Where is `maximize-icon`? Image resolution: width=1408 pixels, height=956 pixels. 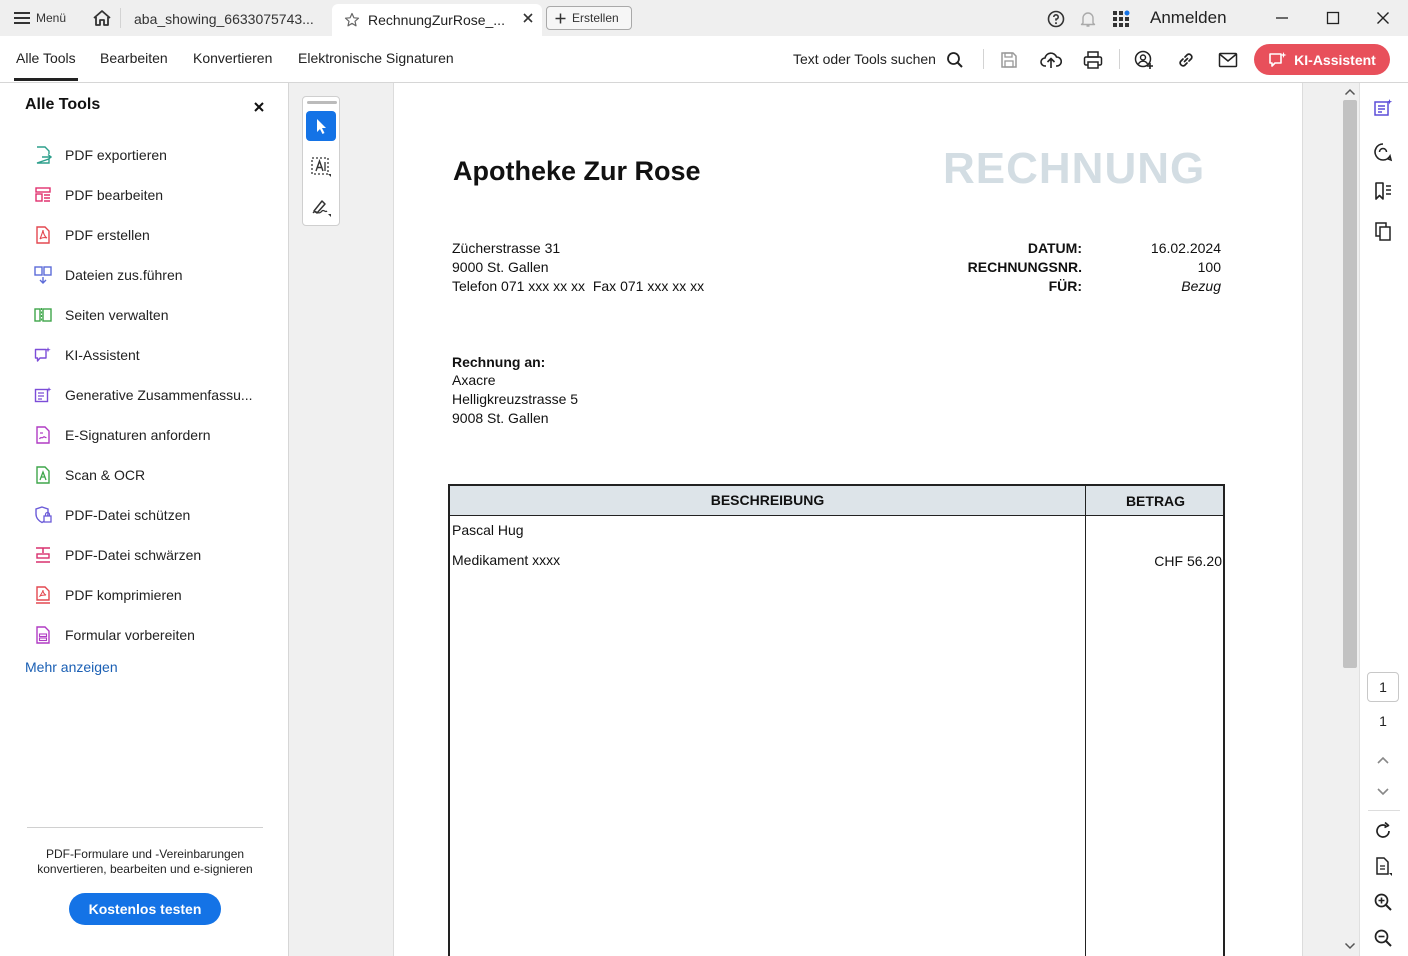 maximize-icon is located at coordinates (1333, 18).